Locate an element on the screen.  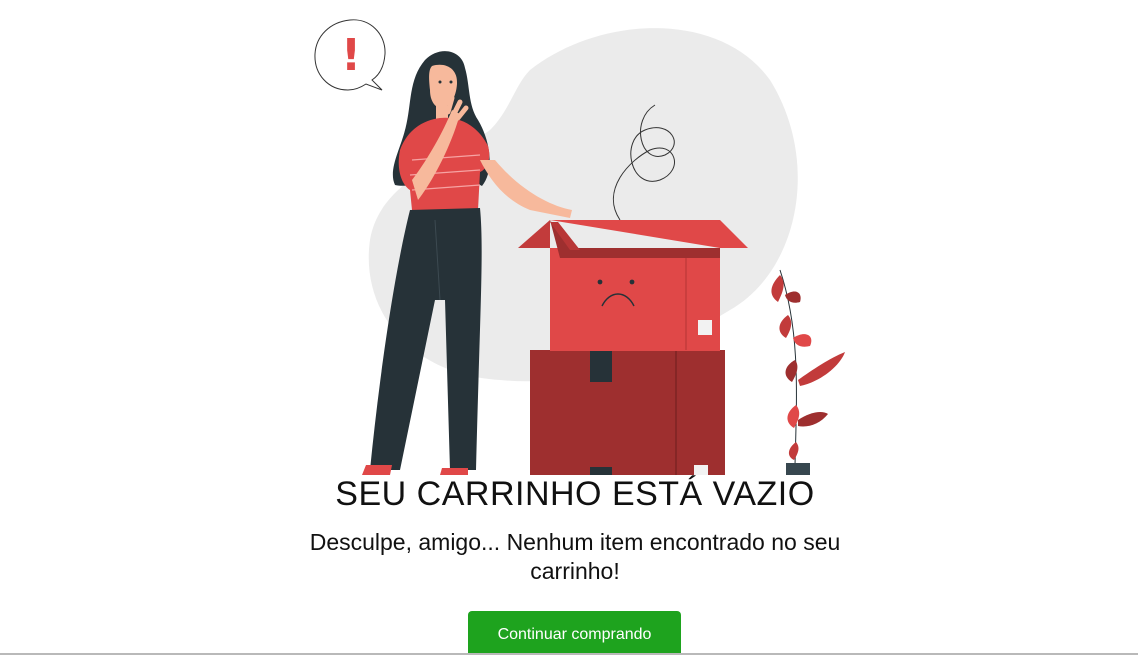
alert-bubble-icon: ! is located at coordinates (350, 55).